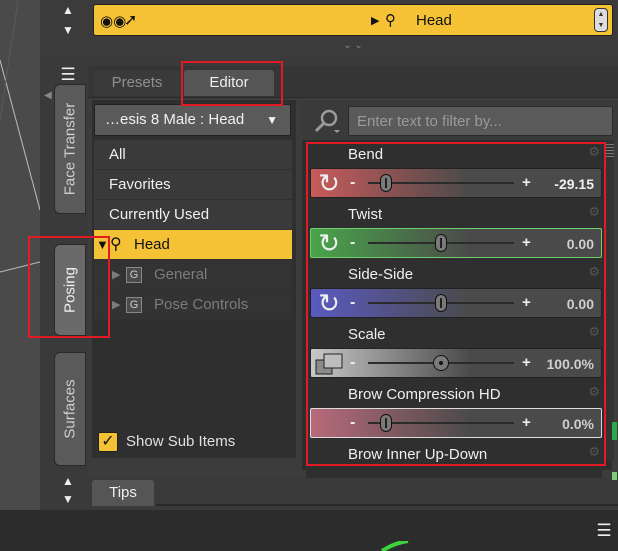 The width and height of the screenshot is (618, 551). I want to click on search-icon, so click(327, 121).